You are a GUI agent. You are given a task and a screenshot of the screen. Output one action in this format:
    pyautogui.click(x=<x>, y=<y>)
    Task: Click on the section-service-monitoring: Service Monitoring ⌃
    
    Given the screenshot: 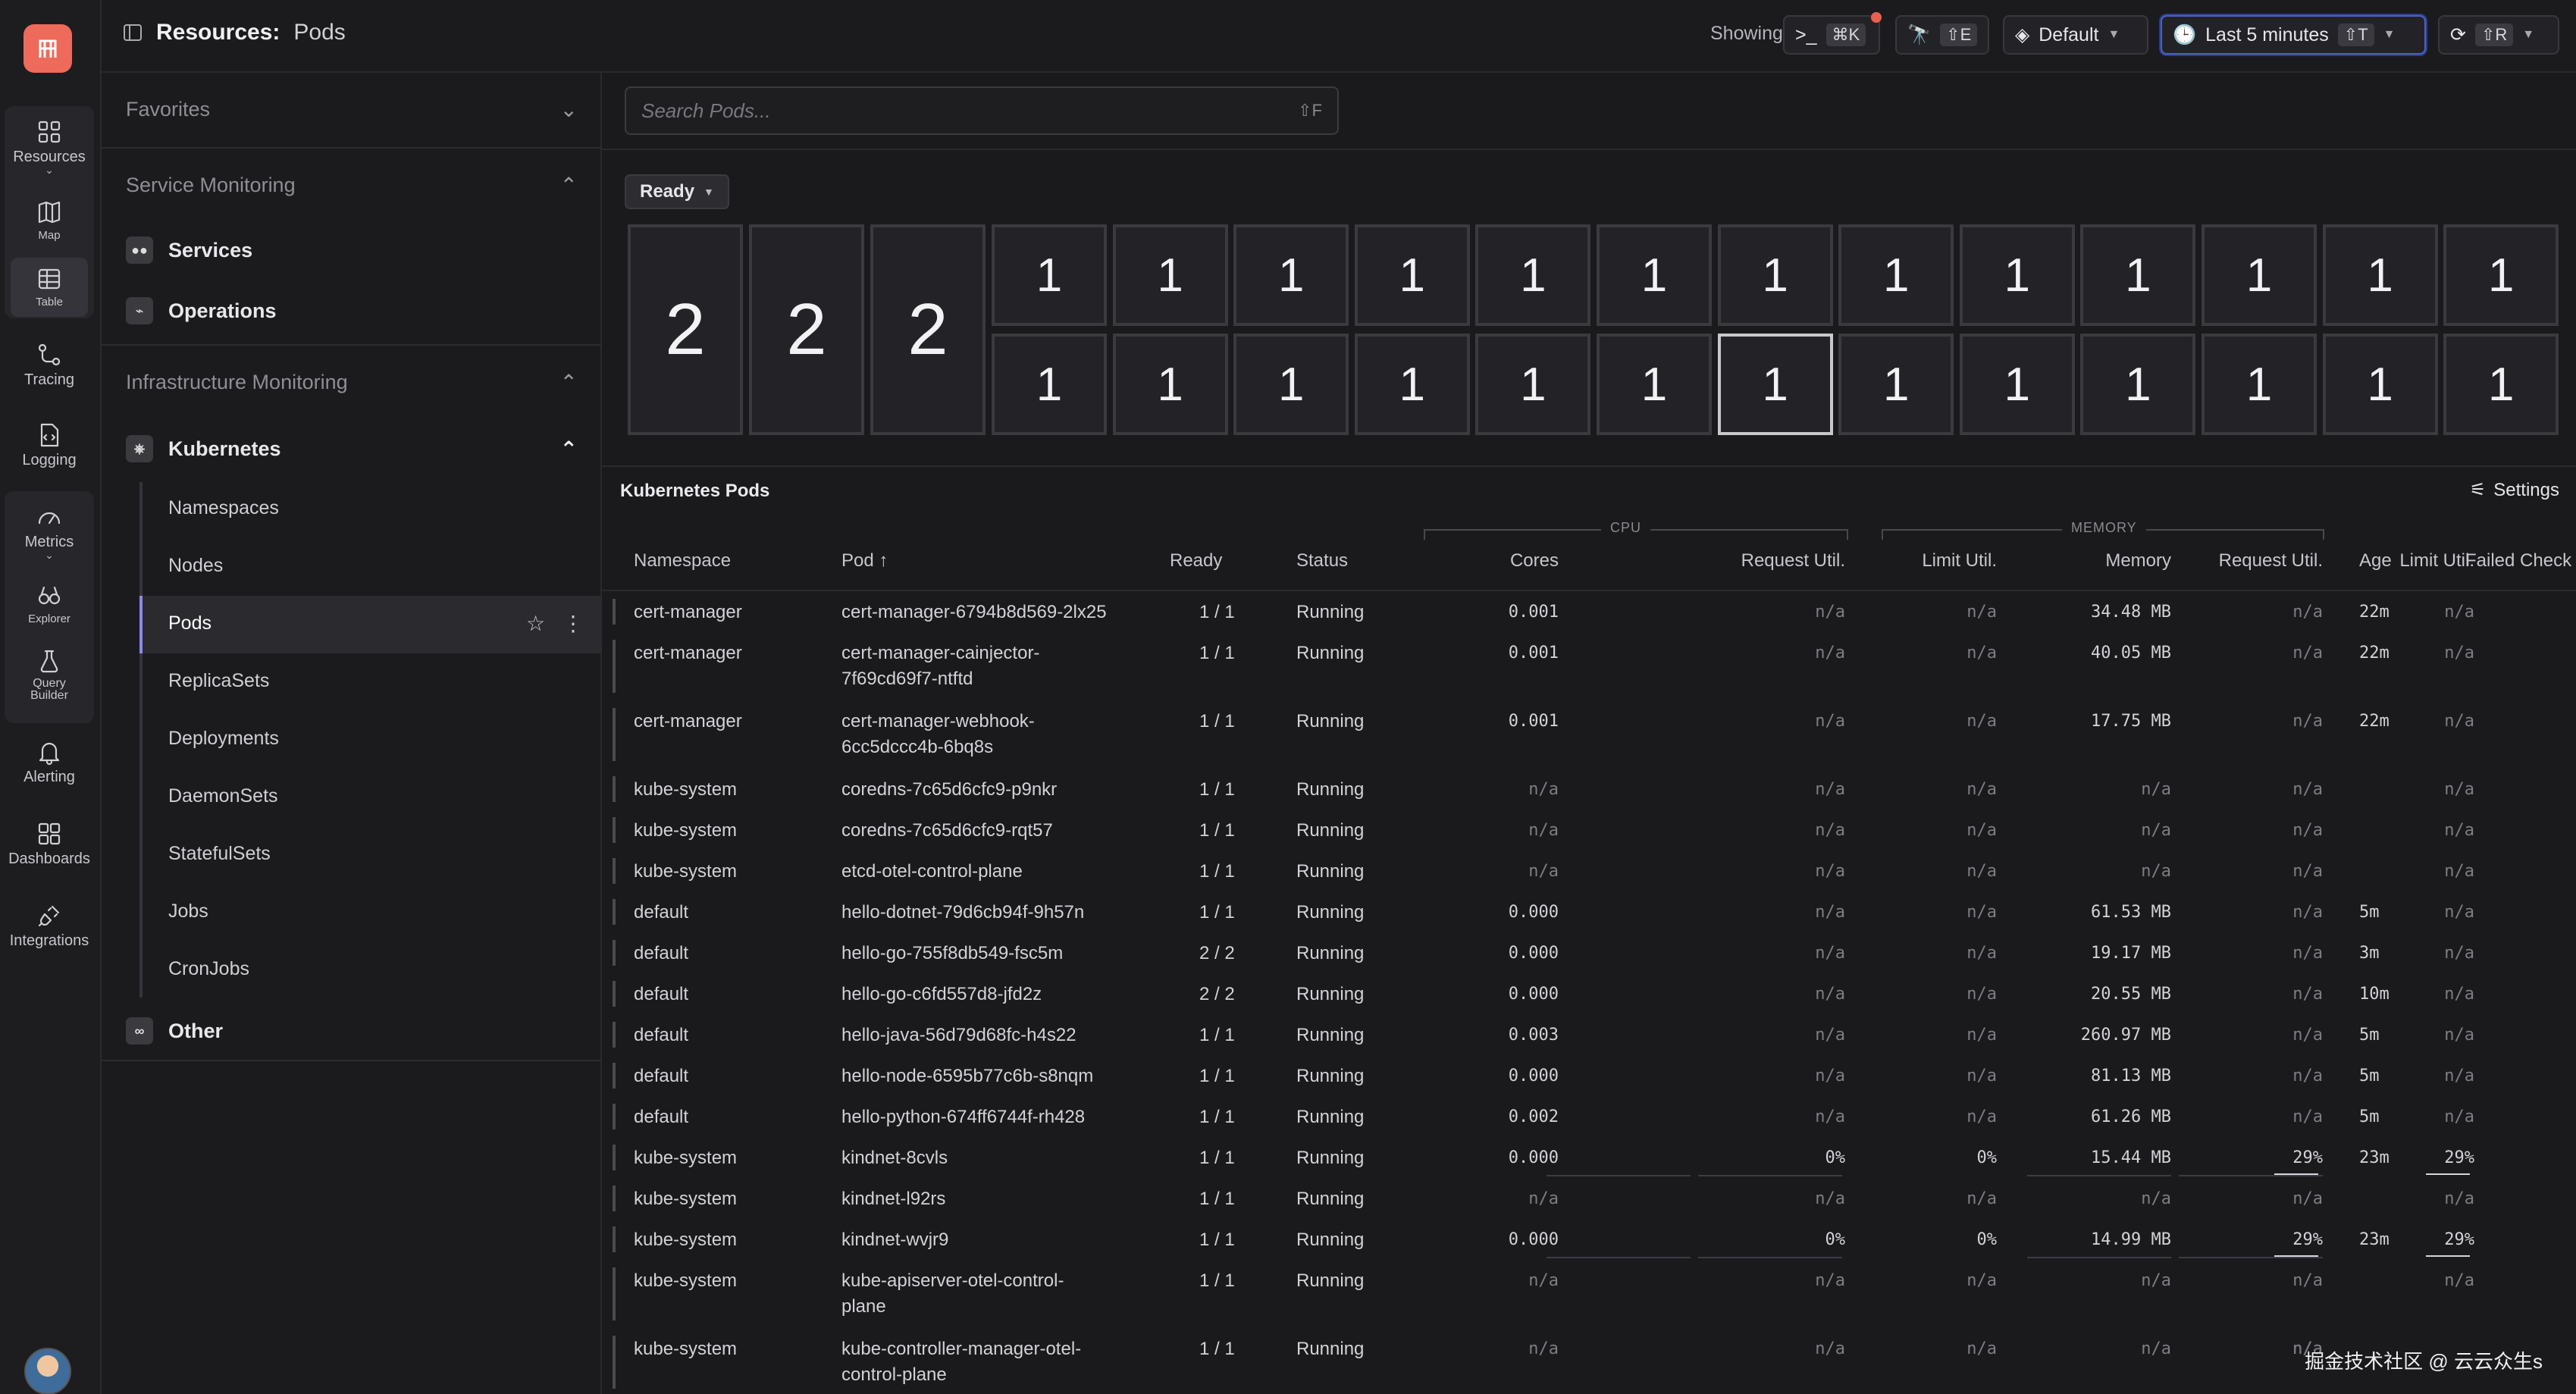 What is the action you would take?
    pyautogui.click(x=352, y=185)
    